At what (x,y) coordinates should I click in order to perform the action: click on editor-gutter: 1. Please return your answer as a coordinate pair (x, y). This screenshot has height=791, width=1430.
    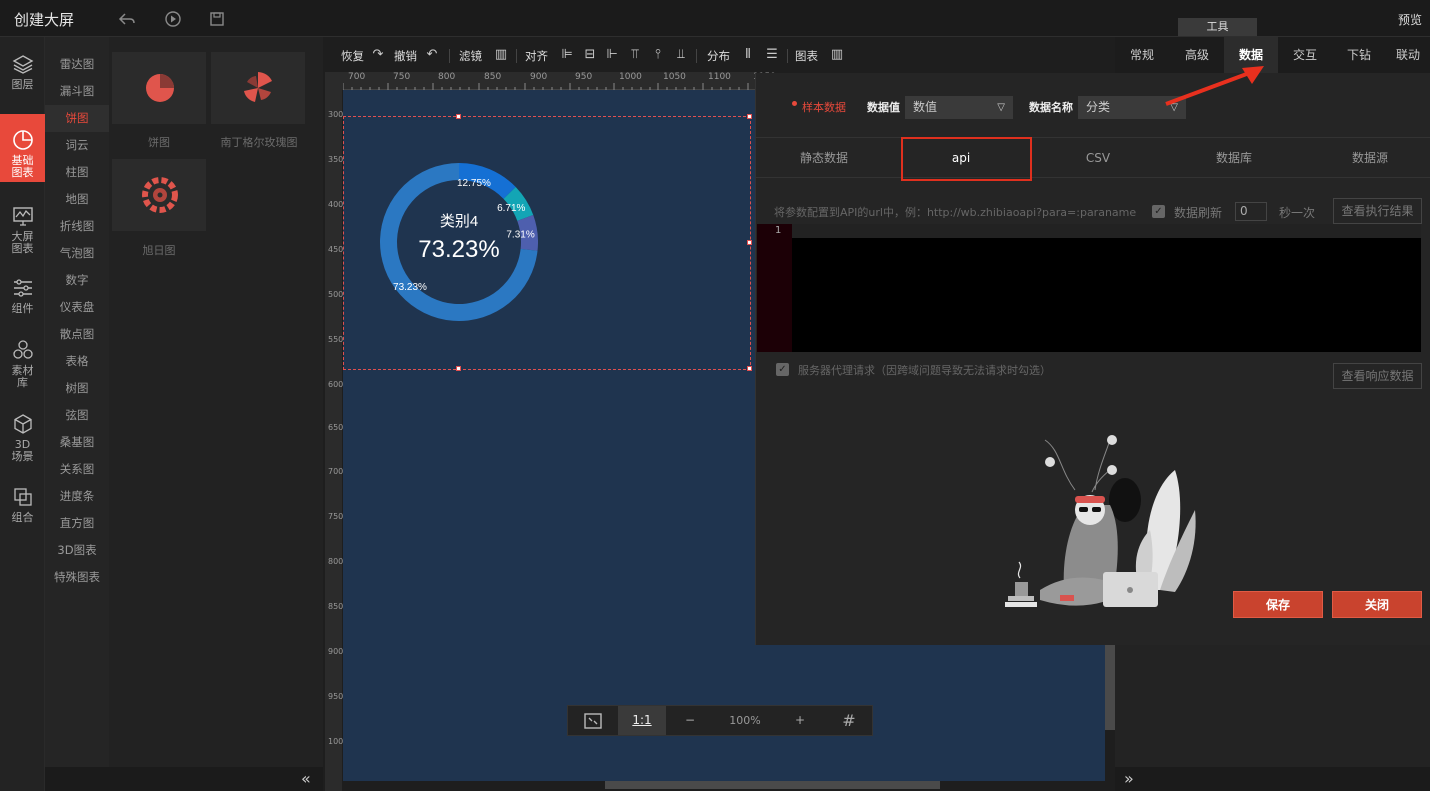
    Looking at the image, I should click on (774, 288).